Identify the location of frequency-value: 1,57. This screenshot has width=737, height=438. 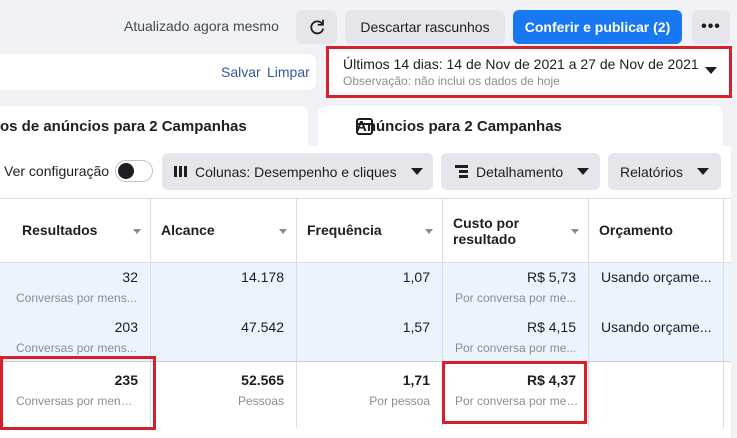
(416, 327).